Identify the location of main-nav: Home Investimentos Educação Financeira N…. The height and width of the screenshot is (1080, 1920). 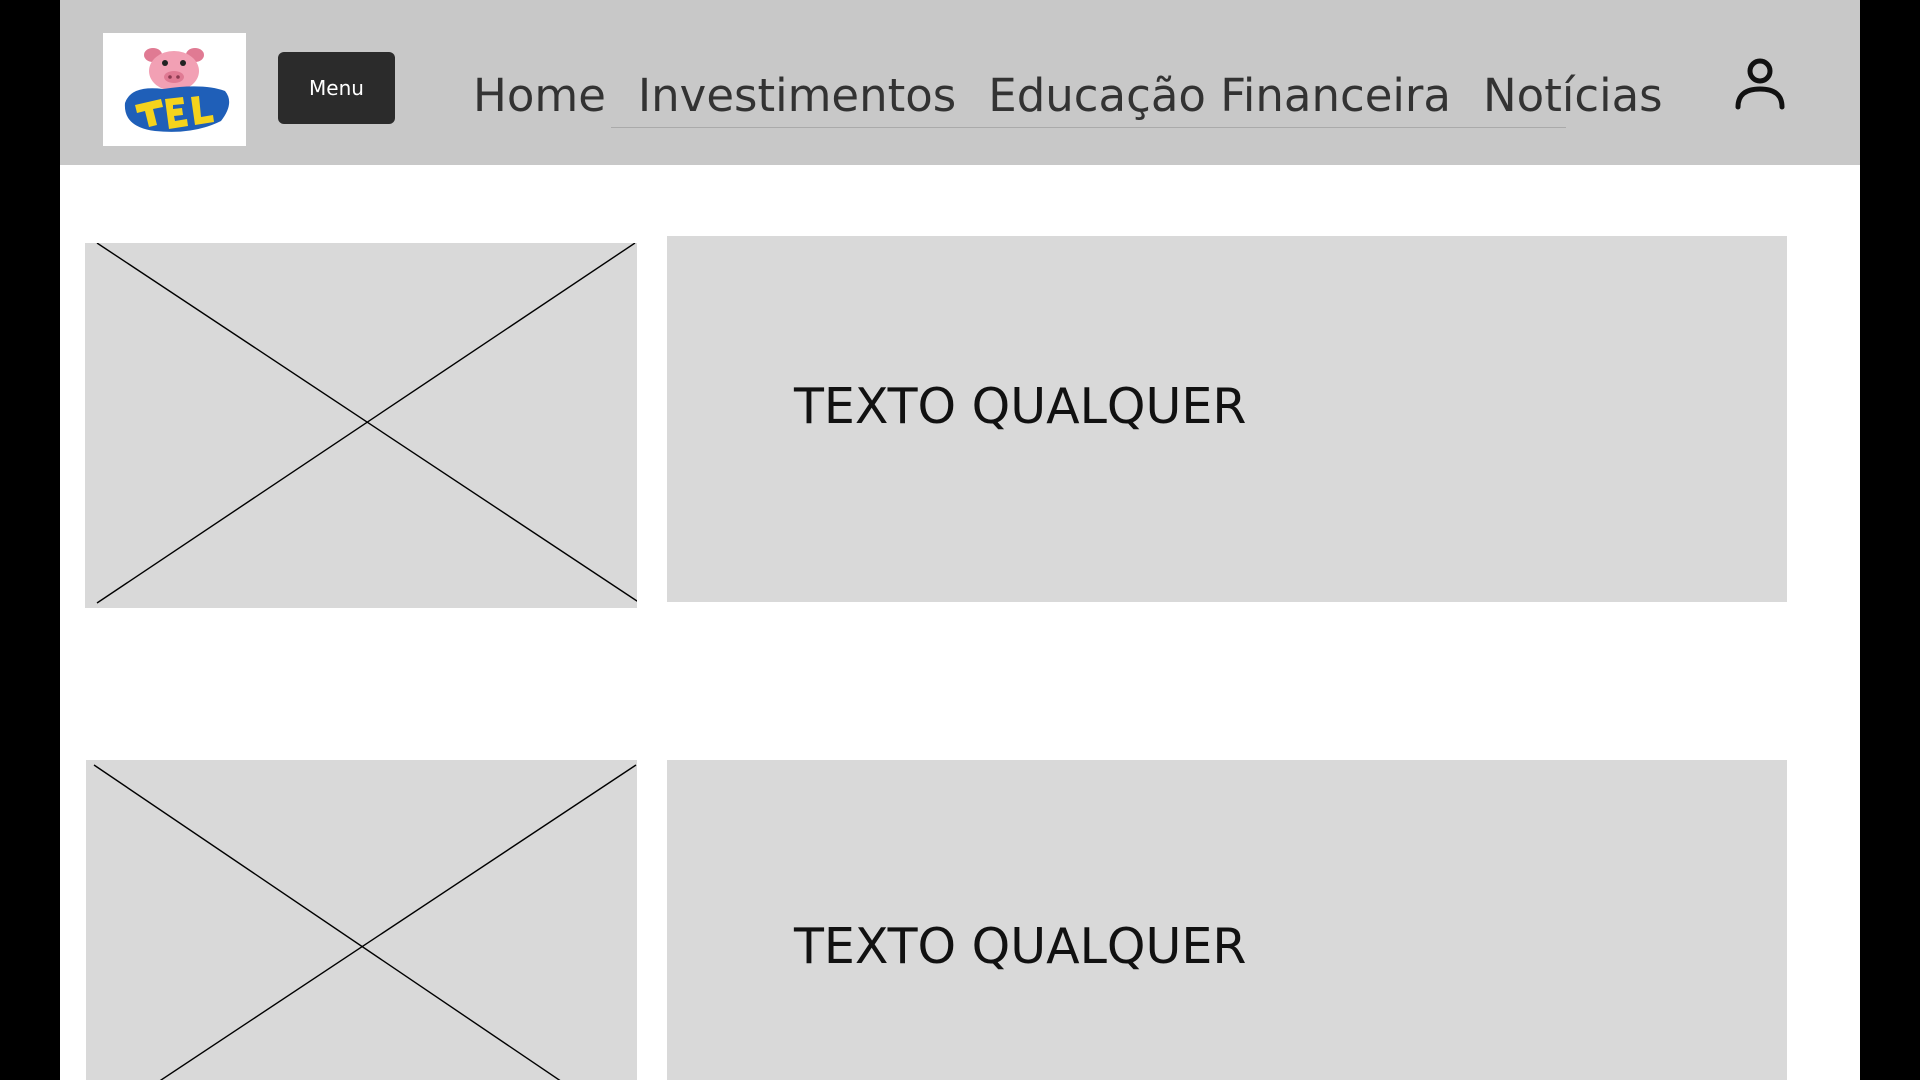
(1084, 96).